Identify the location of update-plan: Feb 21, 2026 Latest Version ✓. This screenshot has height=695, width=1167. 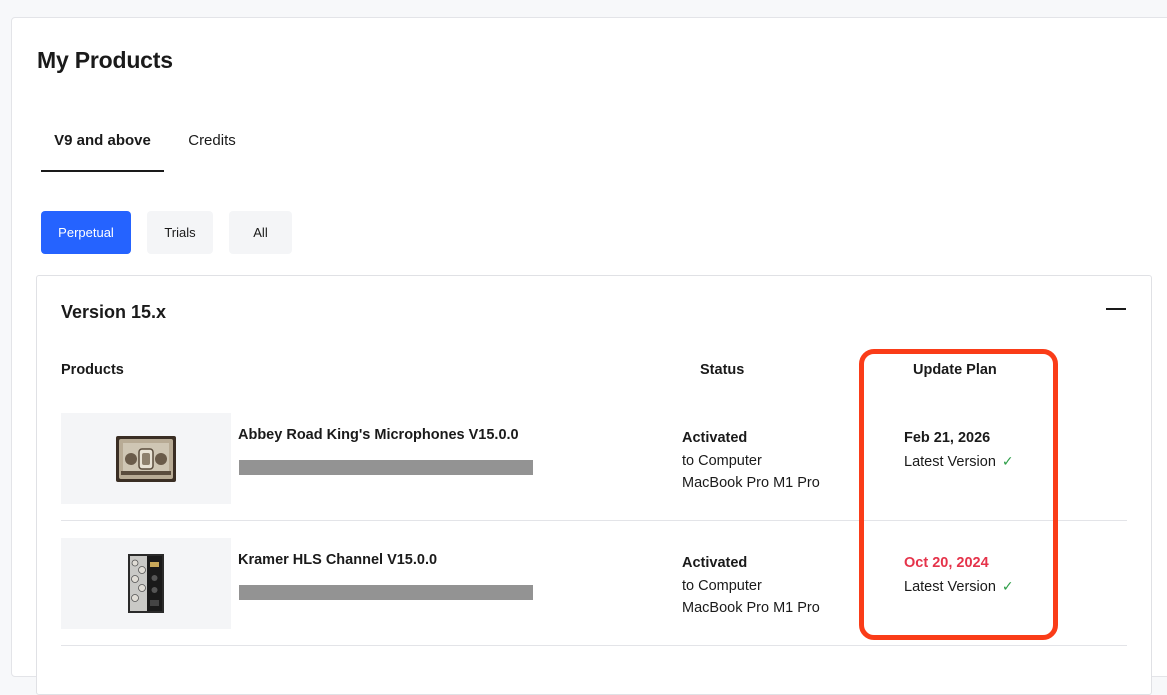
(959, 450).